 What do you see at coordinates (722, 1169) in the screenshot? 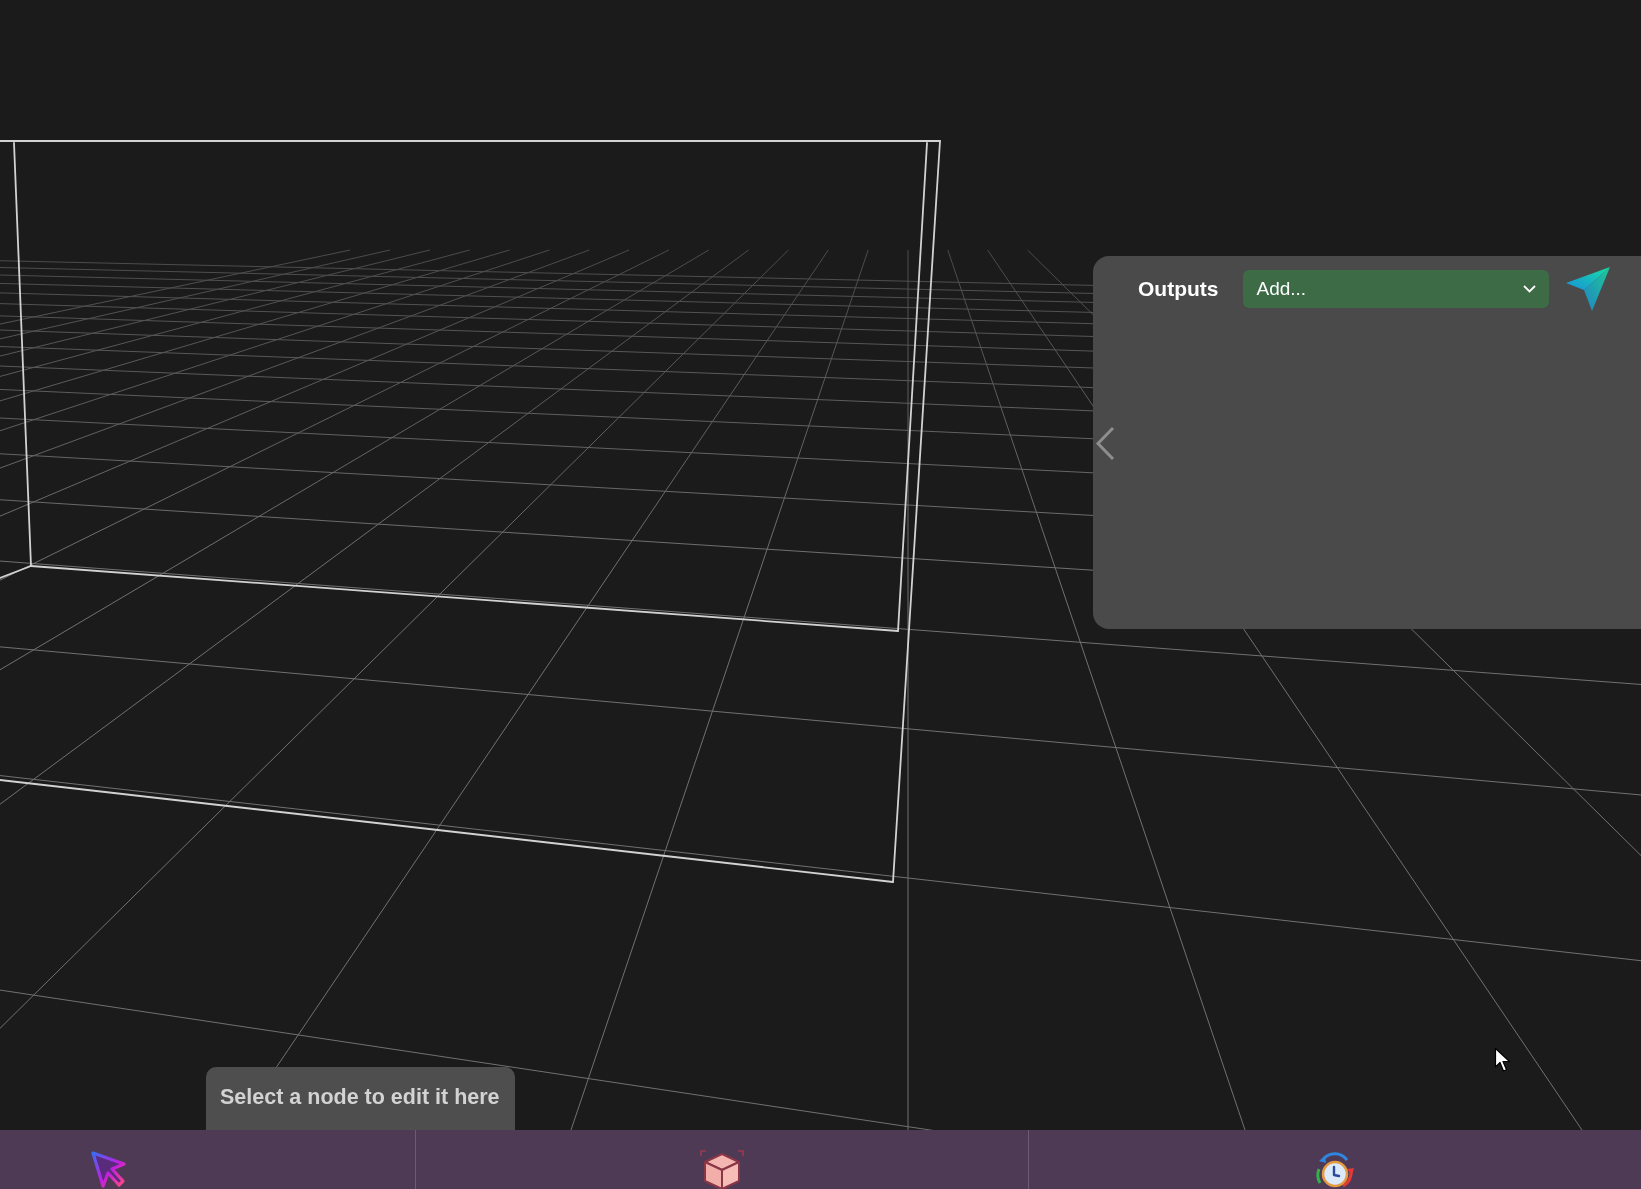
I see `cube-icon` at bounding box center [722, 1169].